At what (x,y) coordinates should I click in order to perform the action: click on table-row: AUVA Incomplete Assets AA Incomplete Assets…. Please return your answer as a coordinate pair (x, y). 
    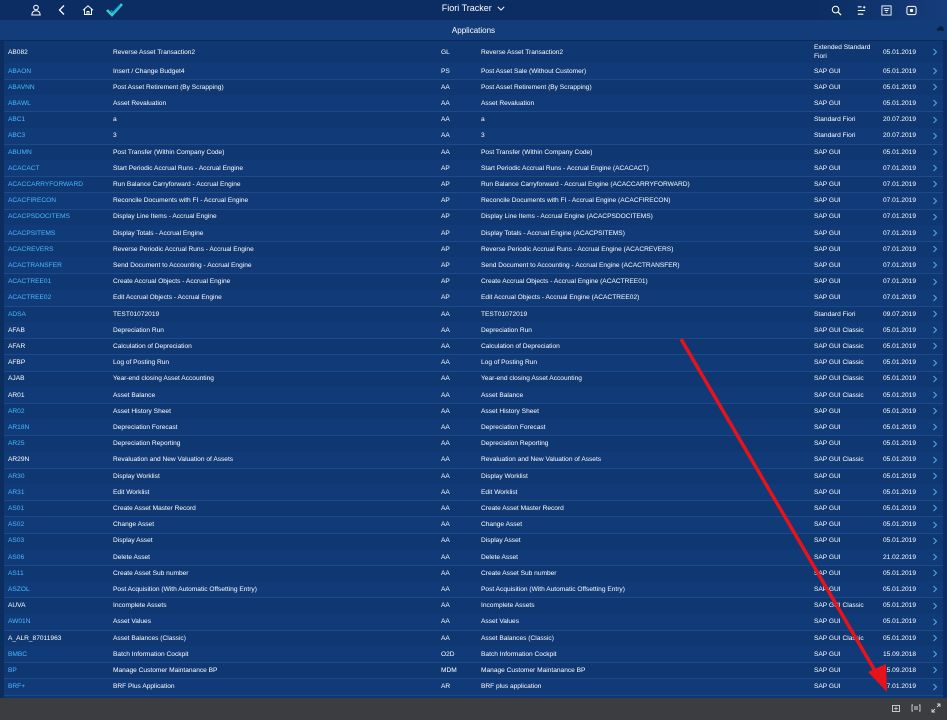
    Looking at the image, I should click on (473, 606).